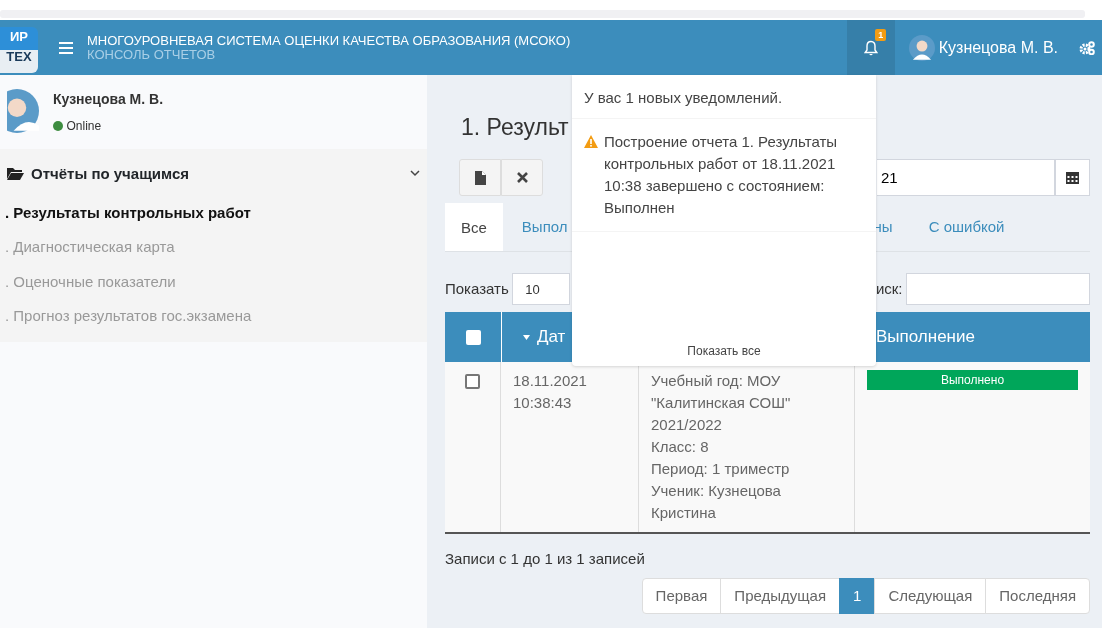 This screenshot has height=628, width=1102. What do you see at coordinates (213, 174) in the screenshot?
I see `menu-group-header: Отчёты по учащимся` at bounding box center [213, 174].